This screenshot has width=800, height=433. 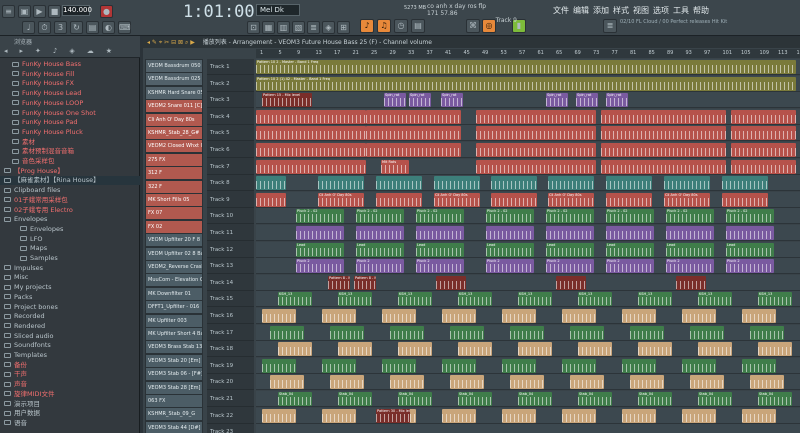 What do you see at coordinates (70, 113) in the screenshot?
I see `browser-item: FunKy House One Shot` at bounding box center [70, 113].